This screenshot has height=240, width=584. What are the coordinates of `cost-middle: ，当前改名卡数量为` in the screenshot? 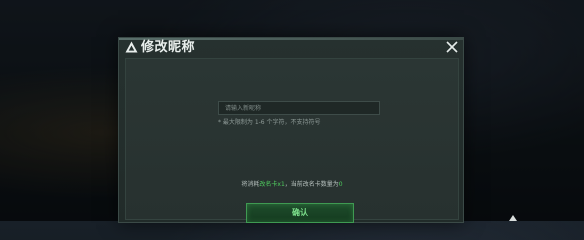 It's located at (311, 184).